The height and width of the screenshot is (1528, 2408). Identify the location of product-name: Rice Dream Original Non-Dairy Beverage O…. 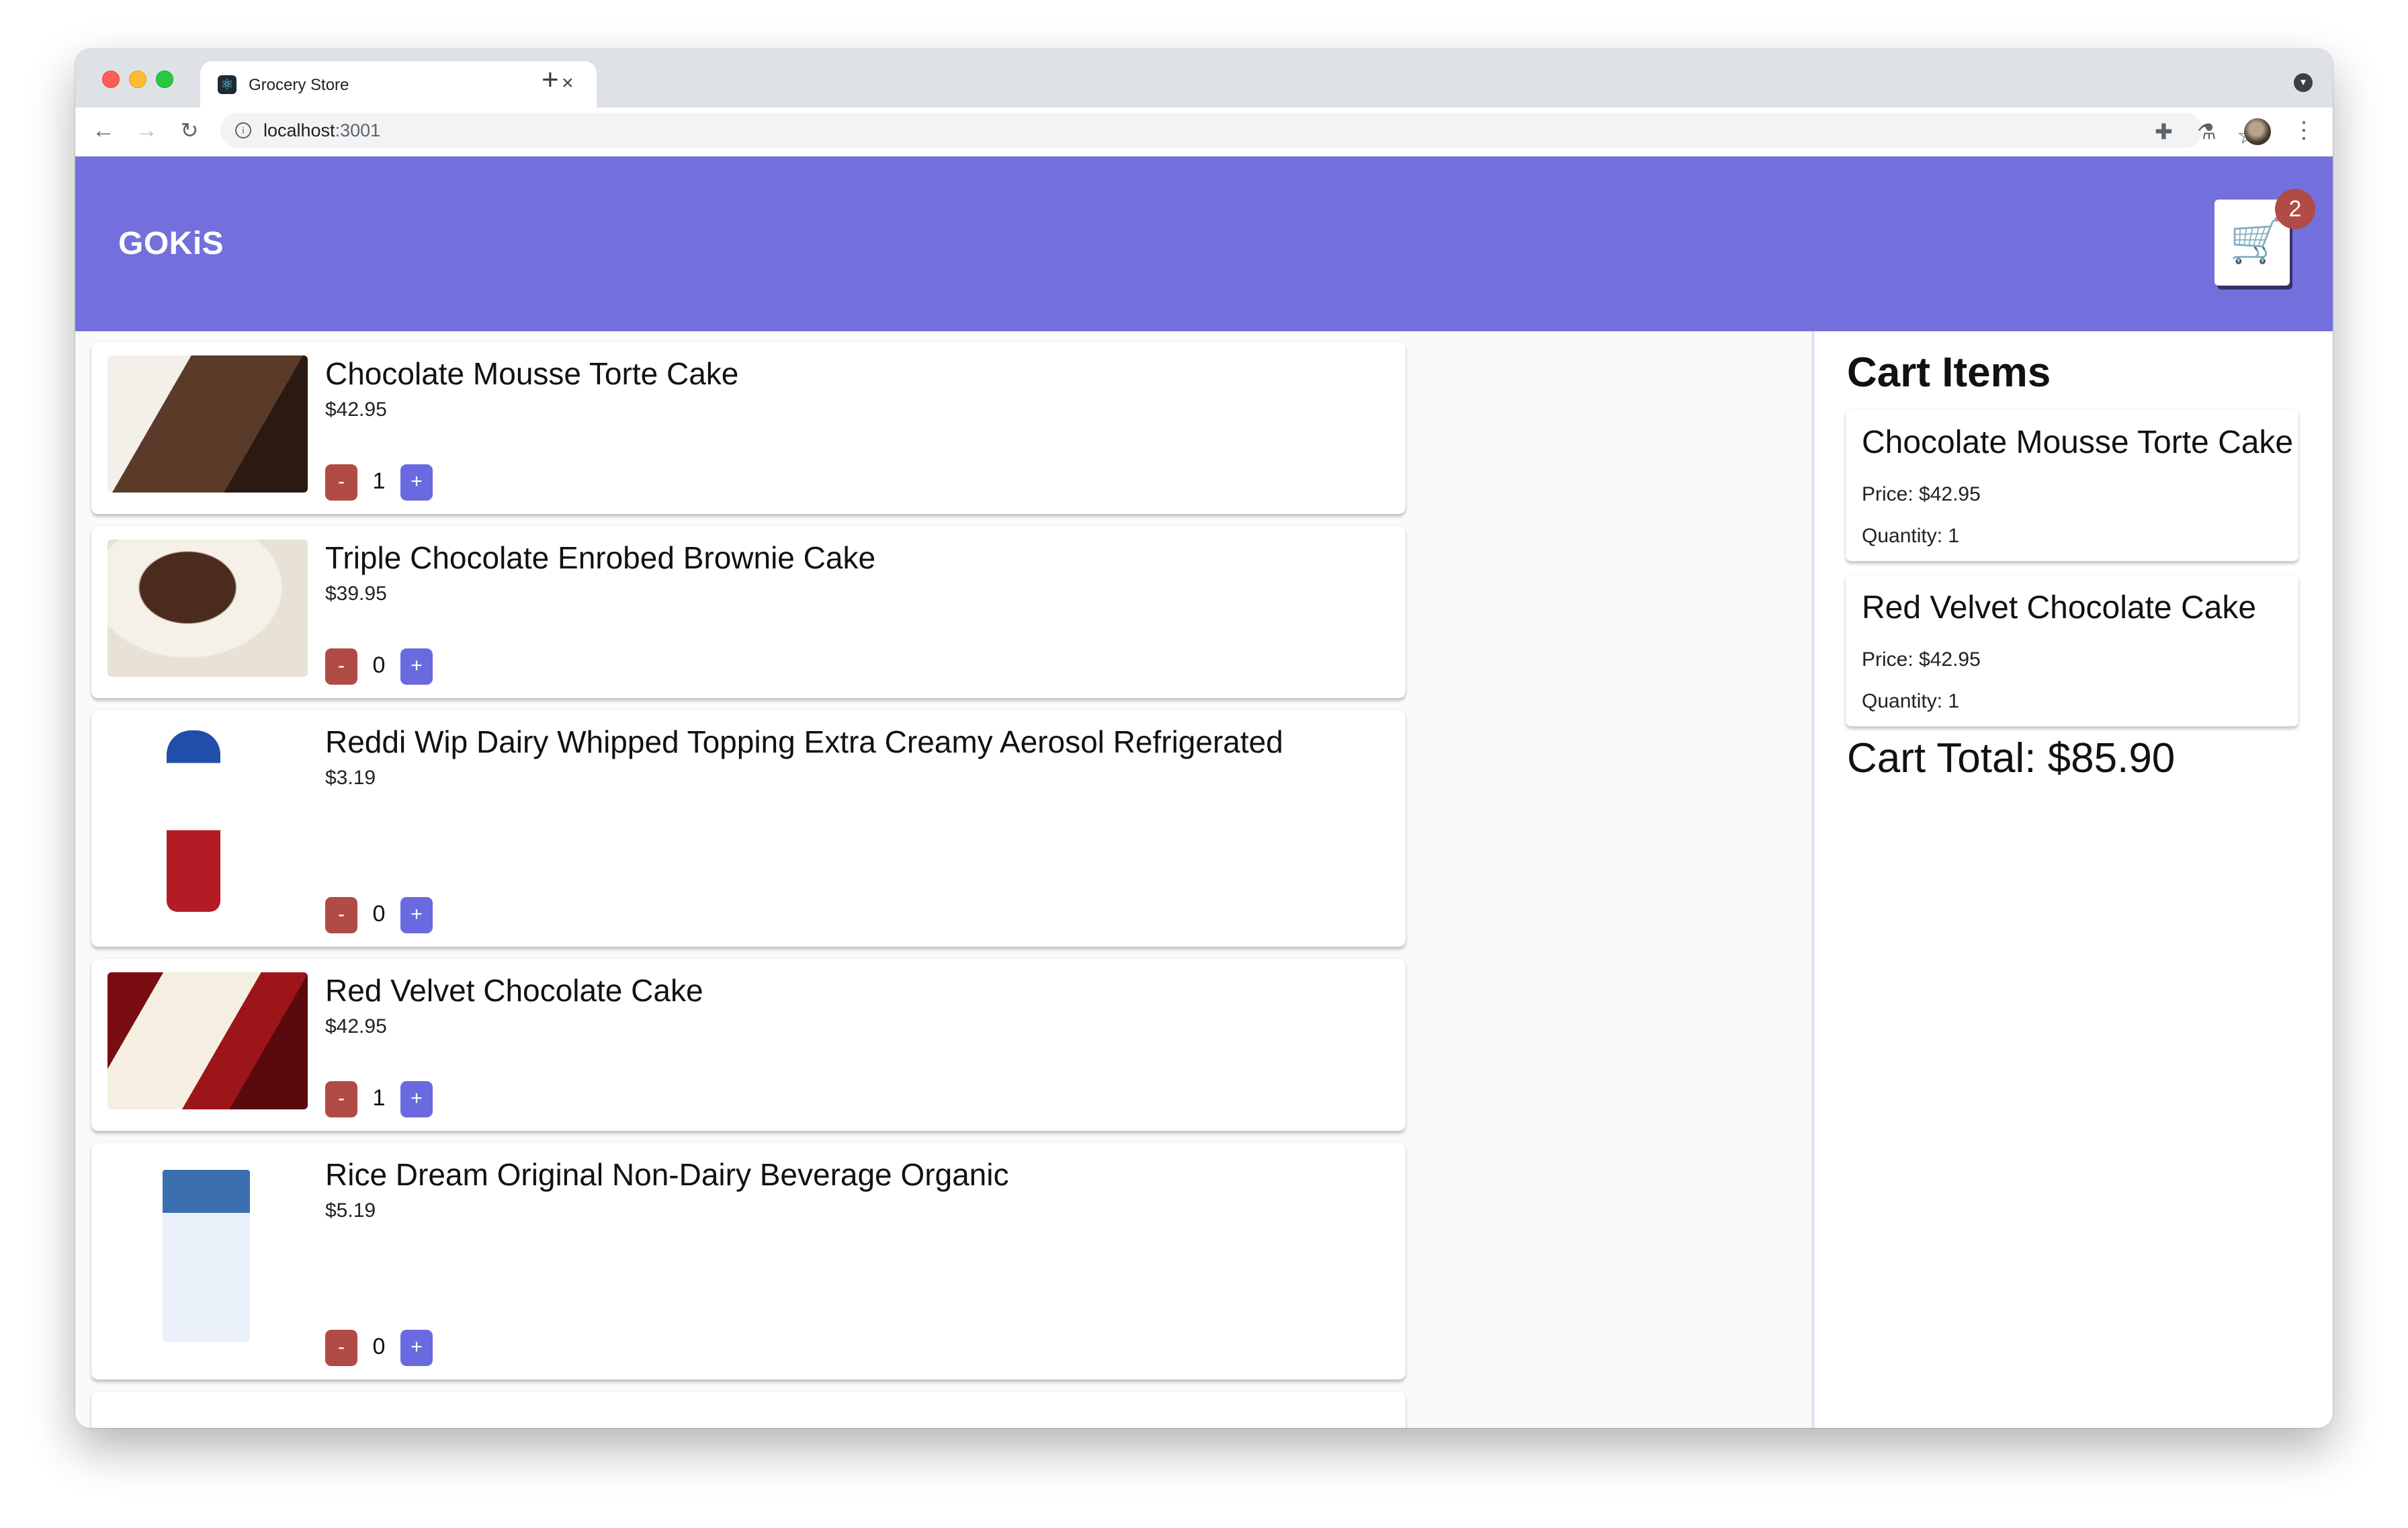
(667, 1174).